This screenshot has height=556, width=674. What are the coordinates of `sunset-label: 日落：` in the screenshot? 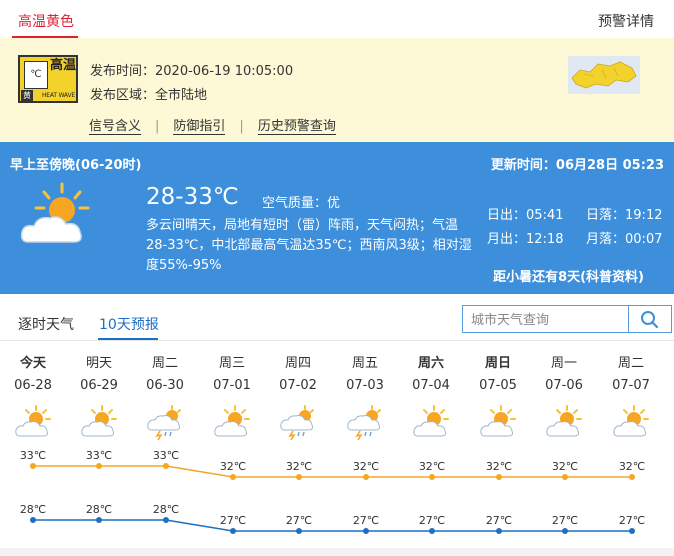 It's located at (606, 215).